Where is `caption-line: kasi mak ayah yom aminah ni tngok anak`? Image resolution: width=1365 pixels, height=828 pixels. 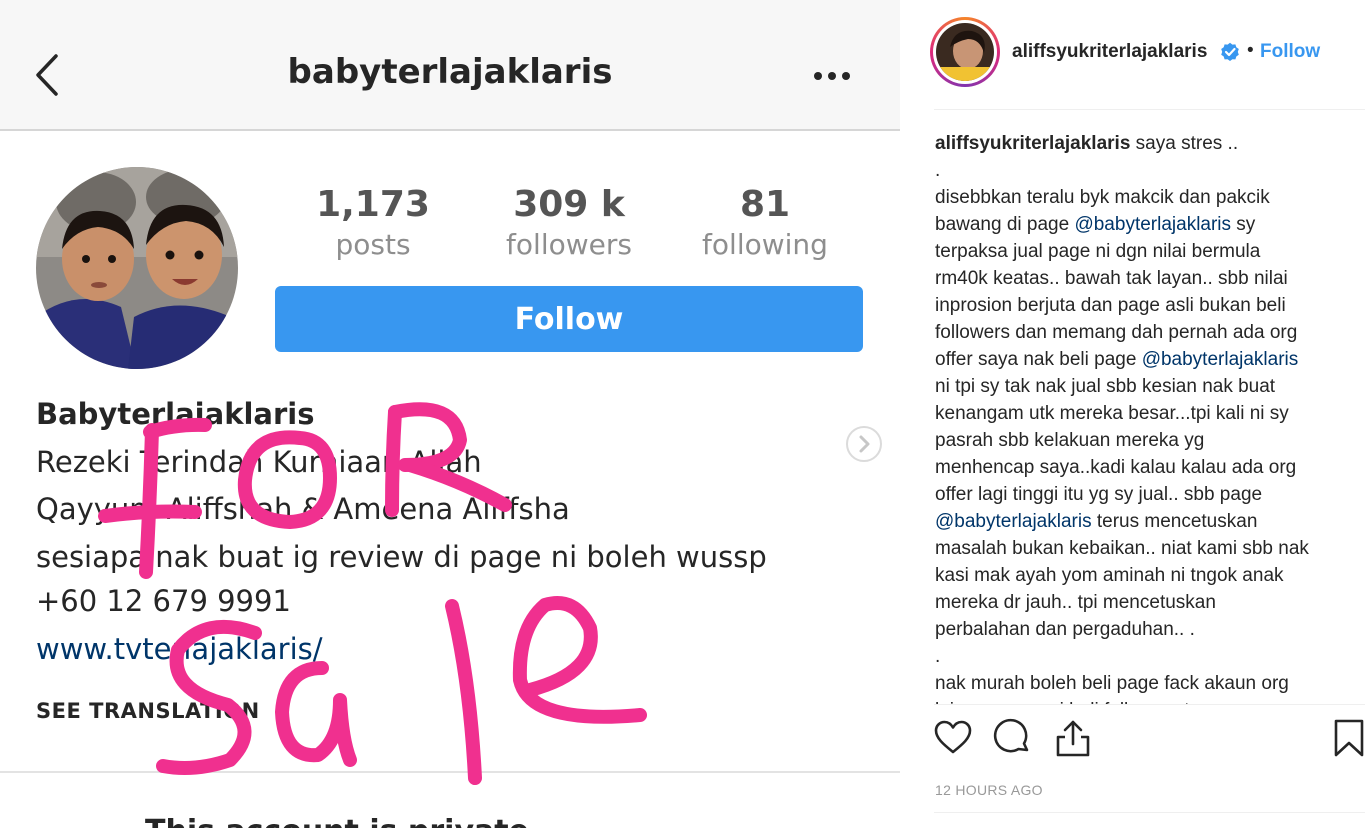
caption-line: kasi mak ayah yom aminah ni tngok anak is located at coordinates (1145, 575).